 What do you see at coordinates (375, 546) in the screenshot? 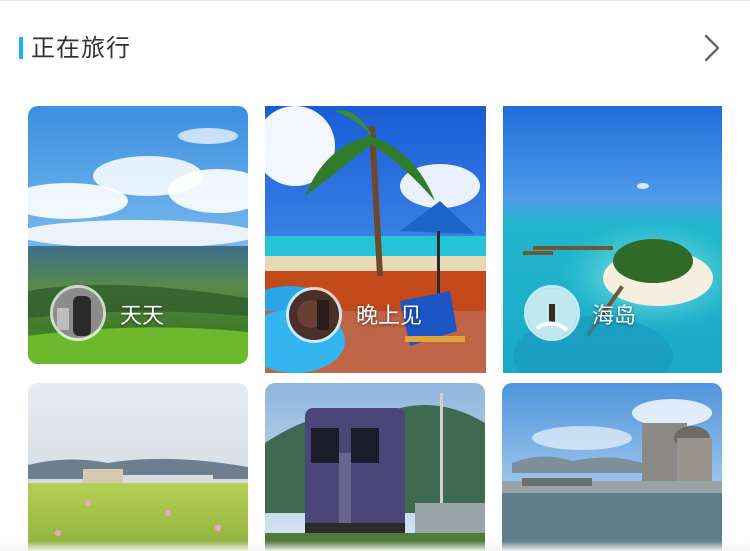
I see `bottom-edge` at bounding box center [375, 546].